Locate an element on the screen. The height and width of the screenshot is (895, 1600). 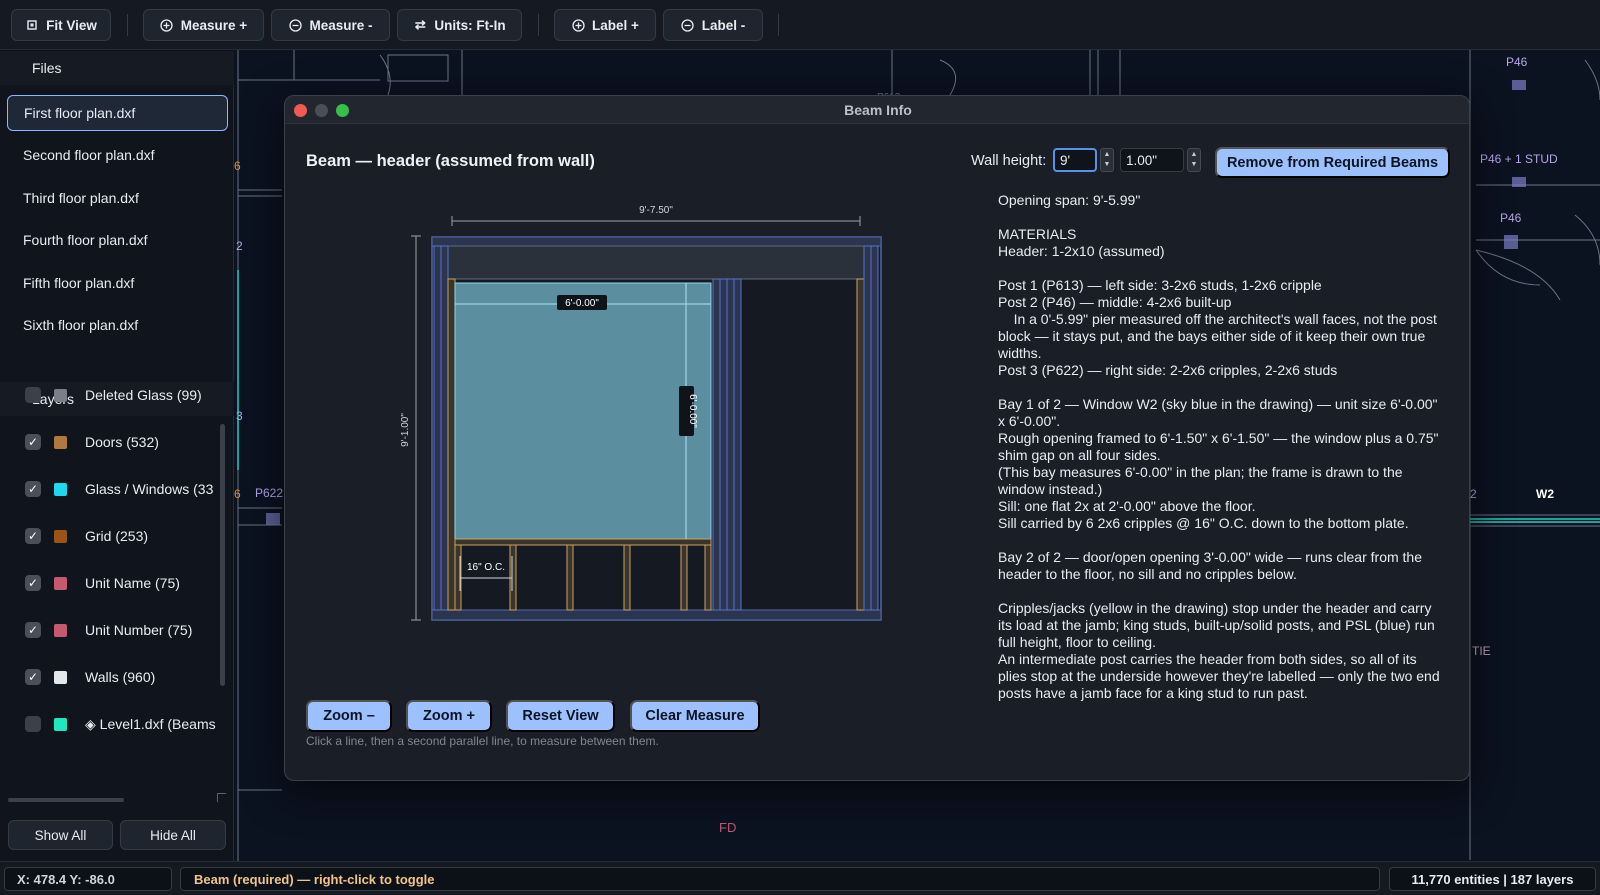
file-item-third-floor: Third floor plan.dxf is located at coordinates (117, 198).